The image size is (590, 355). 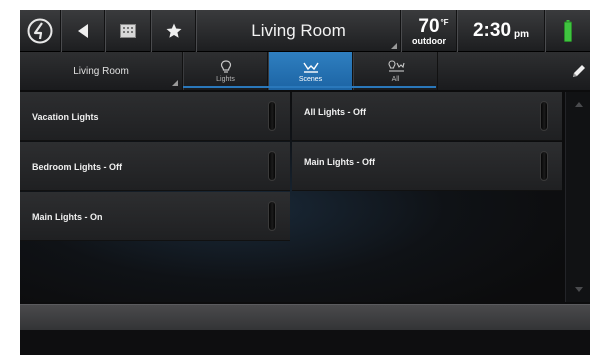 What do you see at coordinates (395, 79) in the screenshot?
I see `tab-all-label: All` at bounding box center [395, 79].